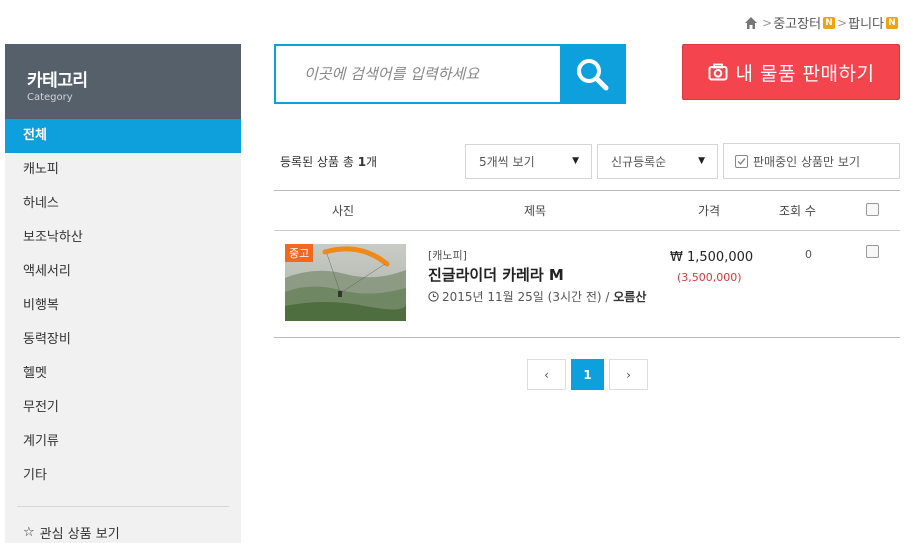  Describe the element at coordinates (528, 297) in the screenshot. I see `product-date: 2015년 11월 25일 (3시간 전) /` at that location.